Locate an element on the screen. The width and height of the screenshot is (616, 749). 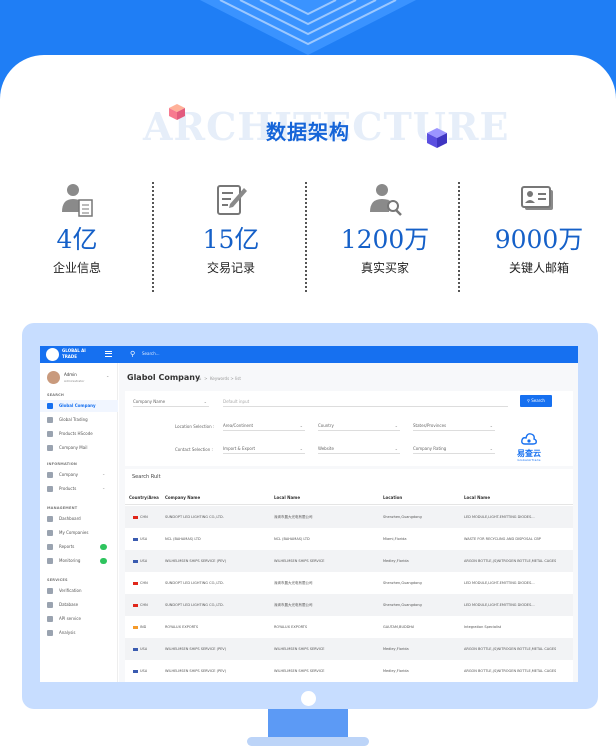
search-button: ⚲ Search is located at coordinates (536, 401).